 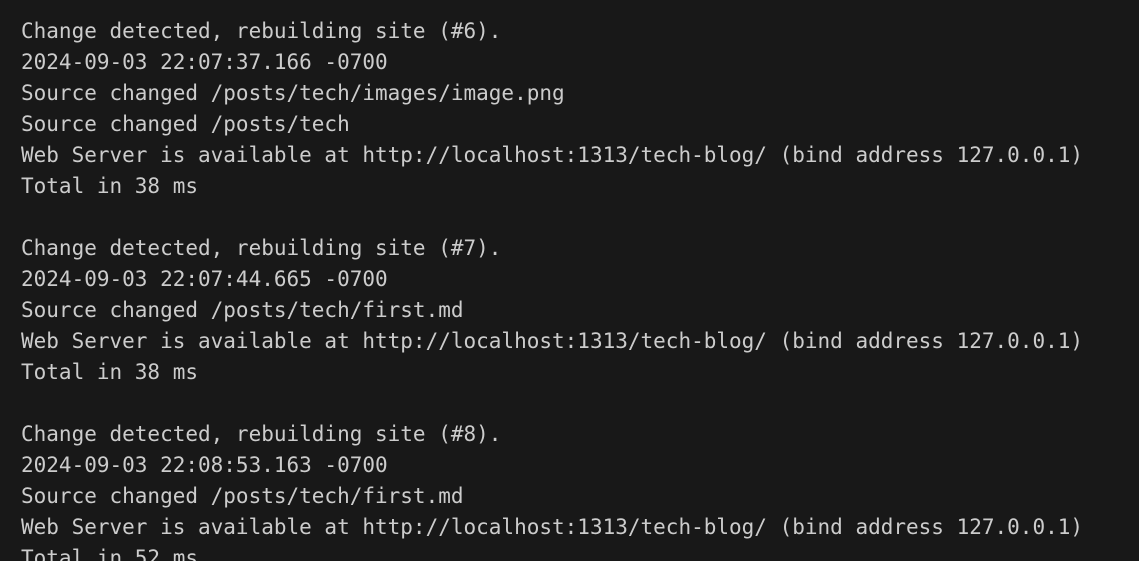 I want to click on log-line: Change detected, rebuilding site (#6)., so click(x=261, y=31).